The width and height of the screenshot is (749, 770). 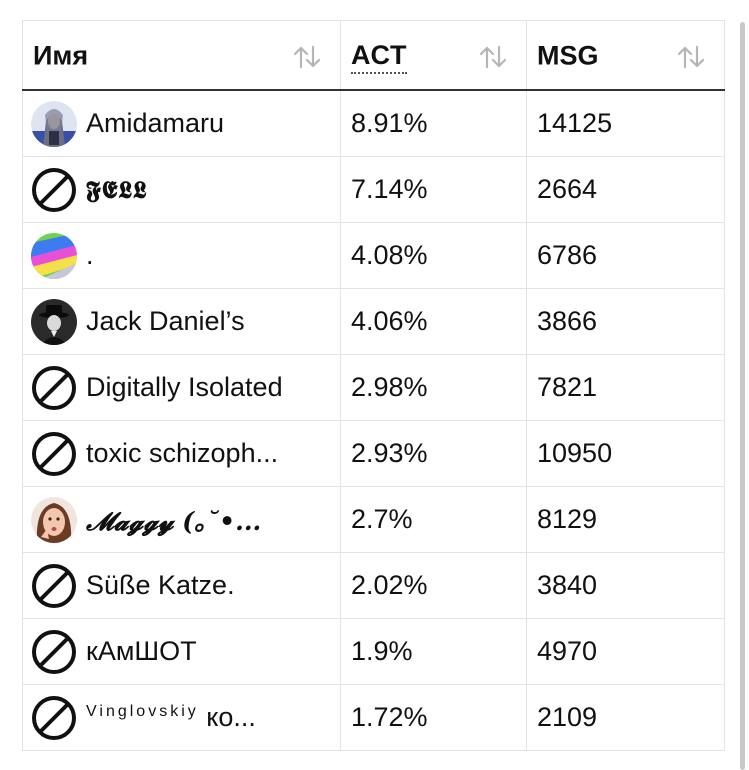 I want to click on column-header-msg: MSG, so click(x=625, y=55).